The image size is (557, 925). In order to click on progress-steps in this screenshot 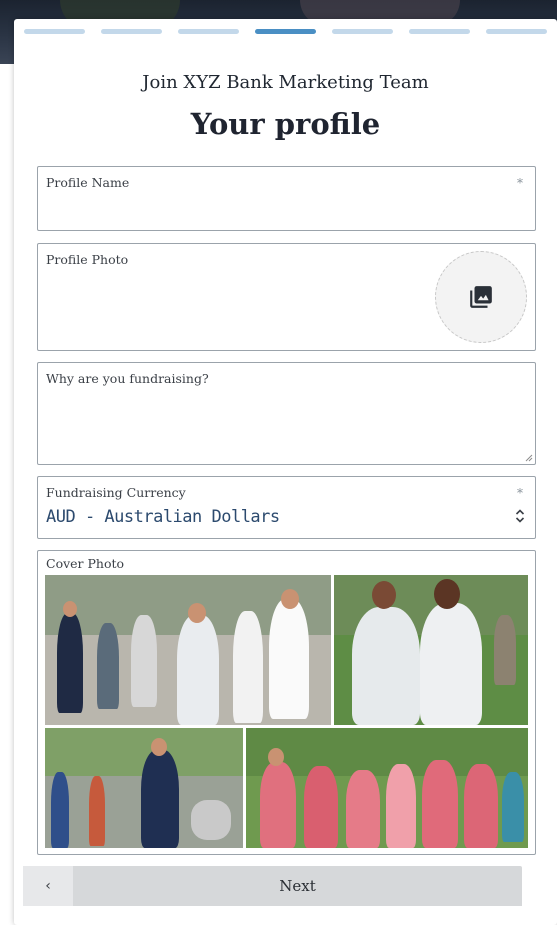, I will do `click(285, 32)`.